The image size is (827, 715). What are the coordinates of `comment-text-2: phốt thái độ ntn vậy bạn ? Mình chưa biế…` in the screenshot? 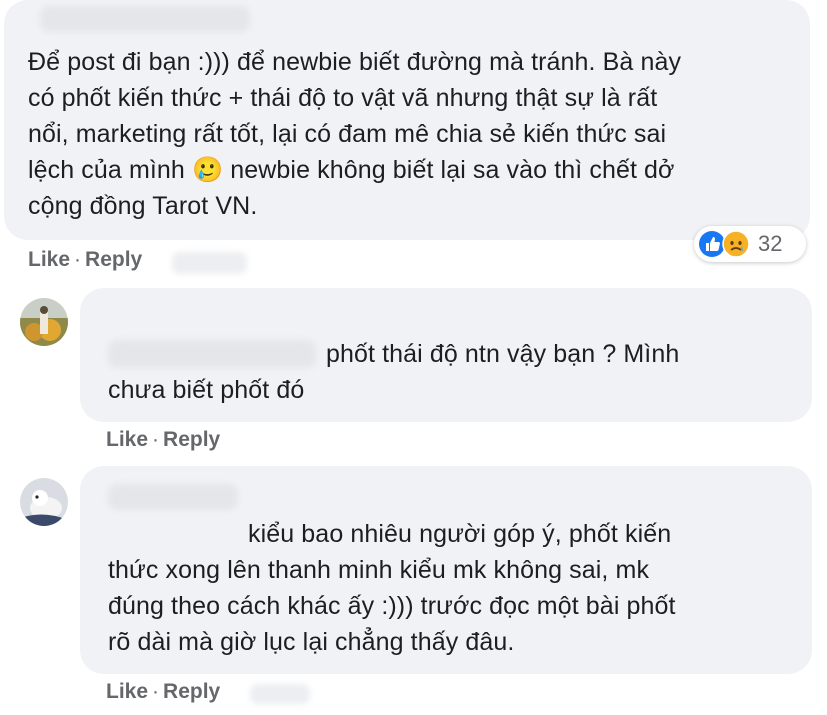 It's located at (394, 372).